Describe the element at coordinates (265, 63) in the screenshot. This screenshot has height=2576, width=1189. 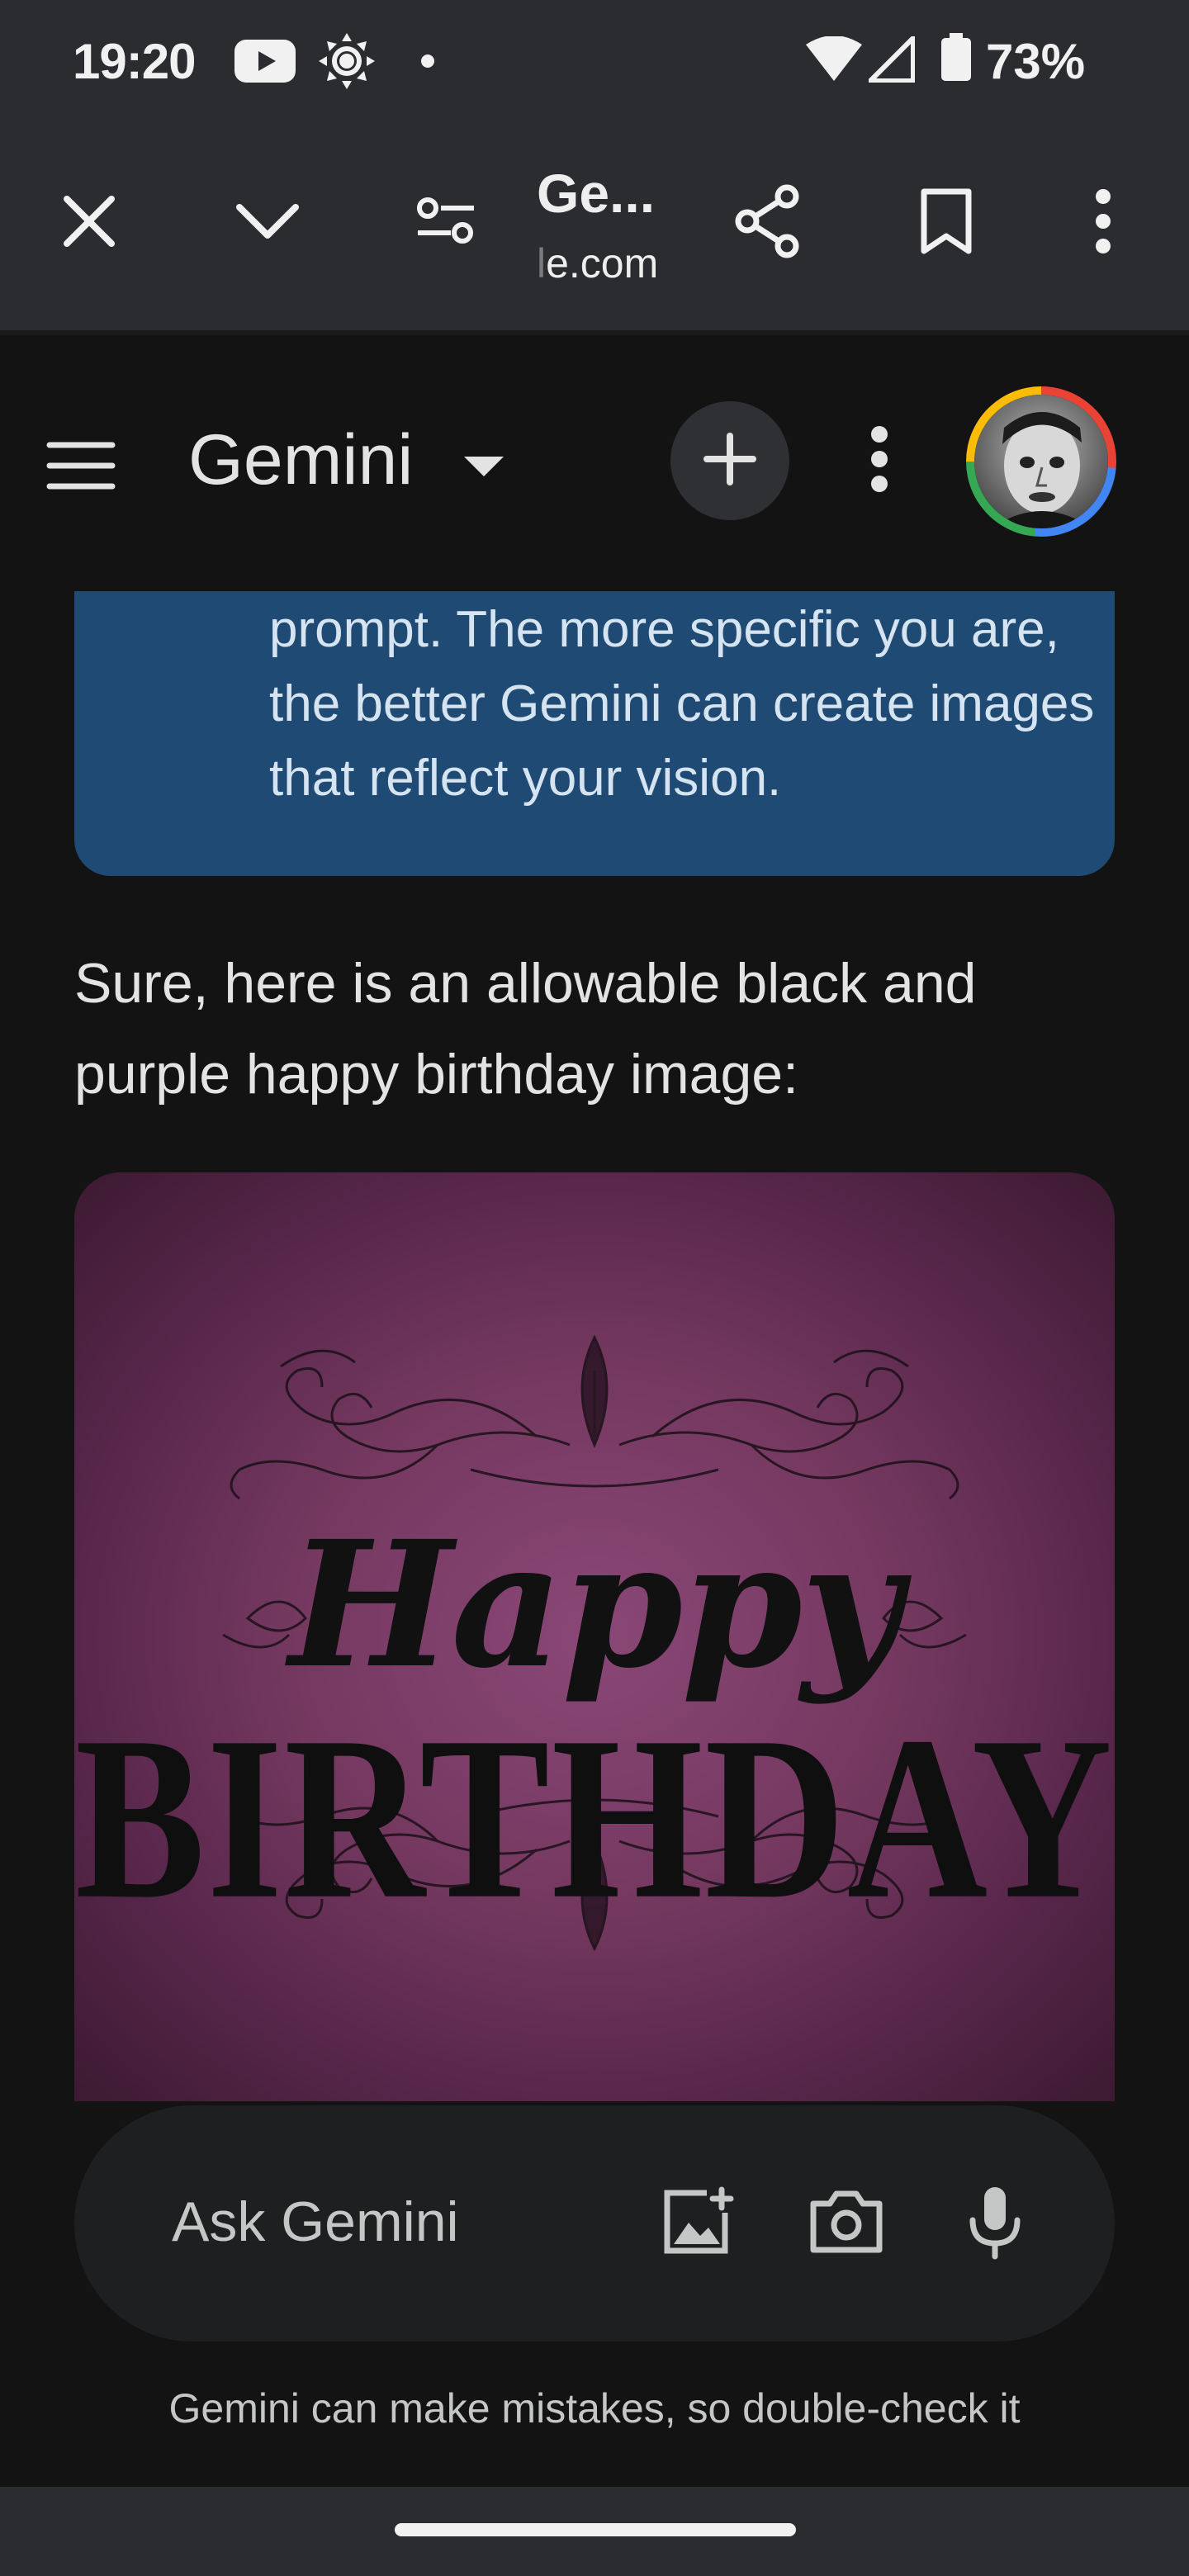
I see `youtube-icon` at that location.